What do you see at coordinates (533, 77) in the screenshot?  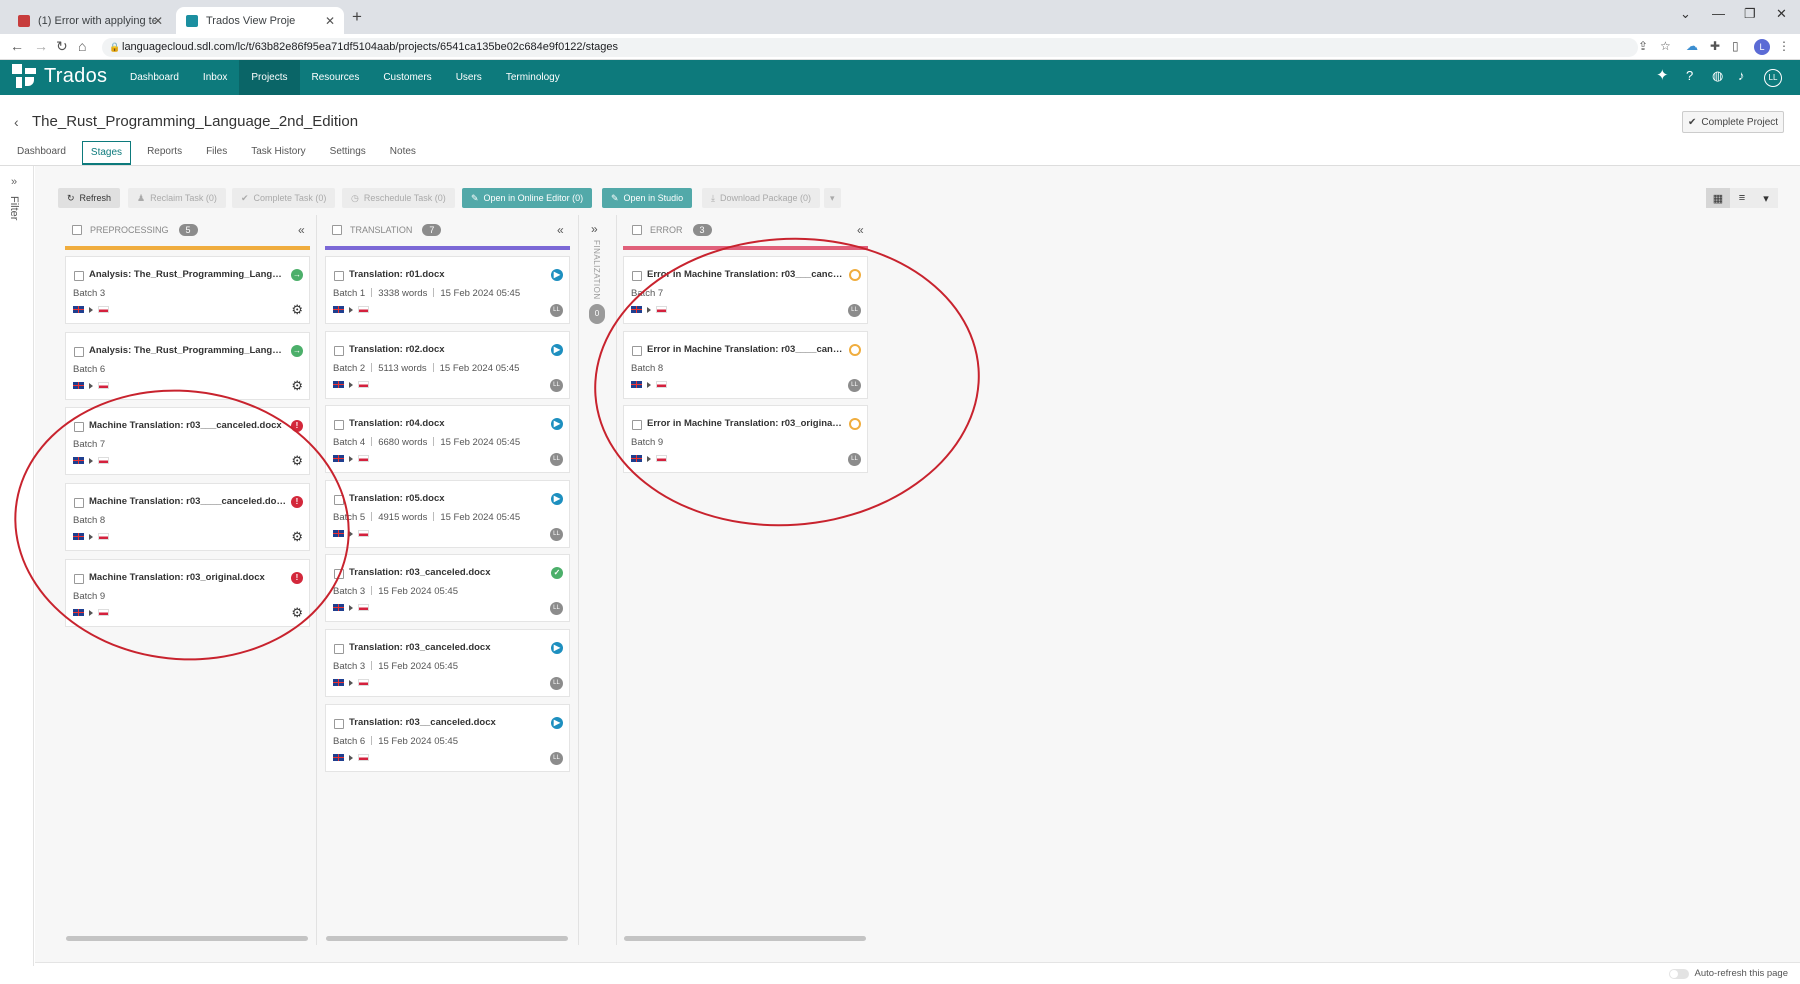 I see `nav-terminology: Terminology` at bounding box center [533, 77].